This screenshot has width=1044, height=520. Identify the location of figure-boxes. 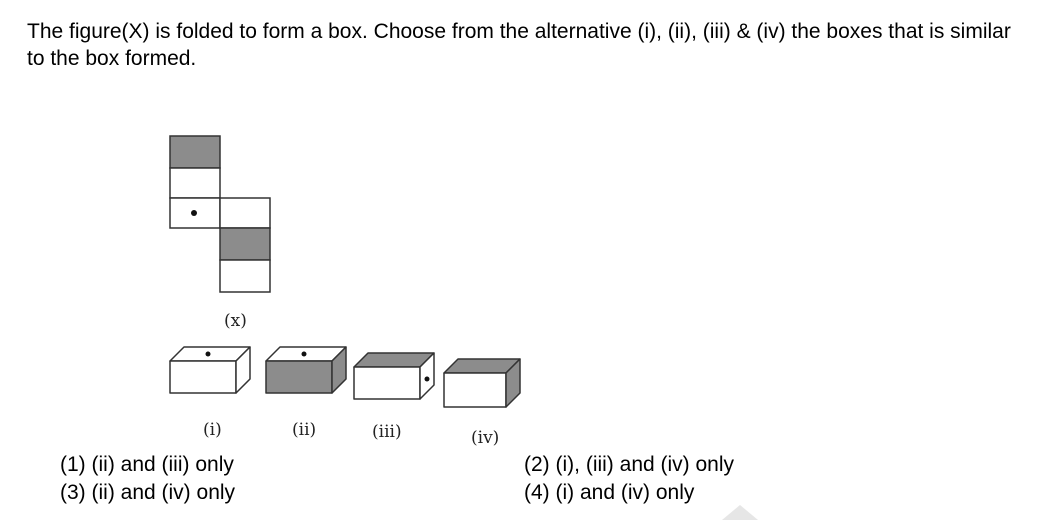
(345, 377).